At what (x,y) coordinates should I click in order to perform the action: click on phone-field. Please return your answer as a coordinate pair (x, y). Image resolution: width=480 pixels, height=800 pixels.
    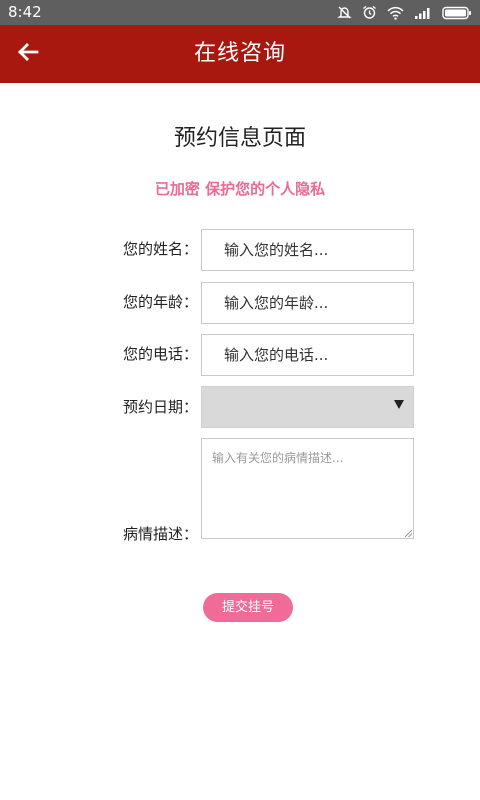
    Looking at the image, I should click on (307, 355).